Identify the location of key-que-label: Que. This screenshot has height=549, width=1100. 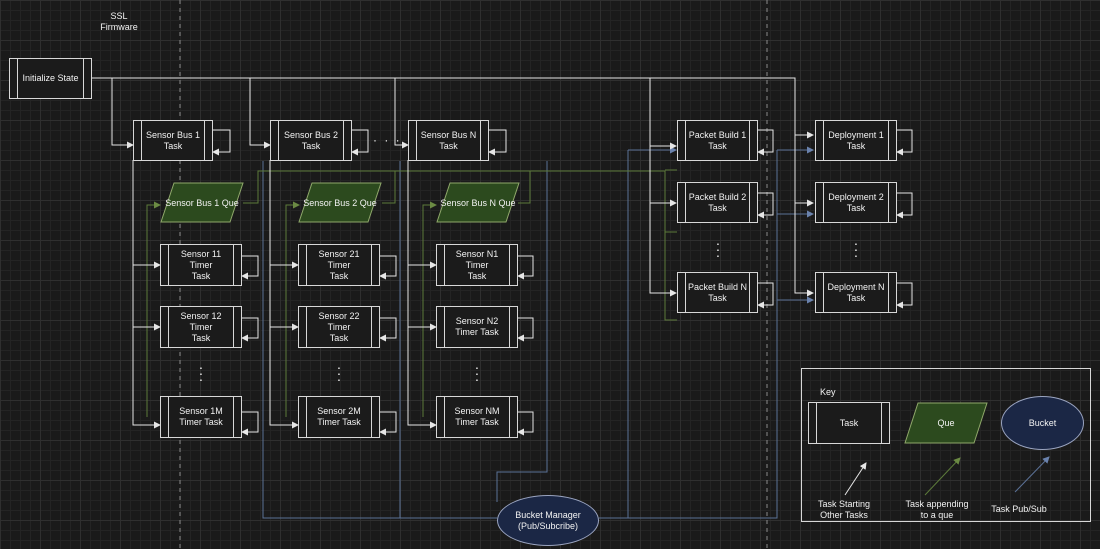
(946, 423).